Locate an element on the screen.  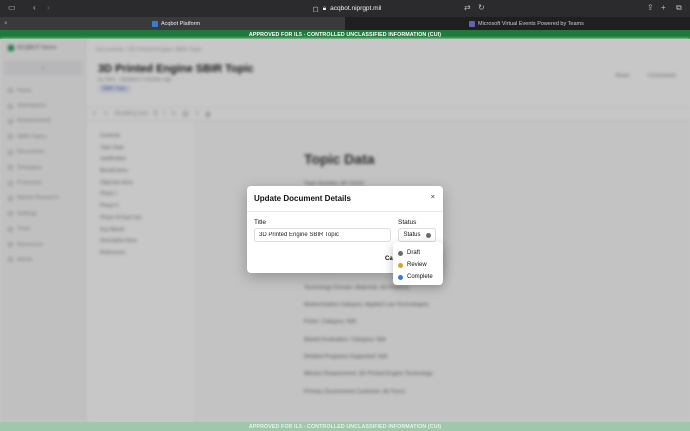
back-icon: ‹ is located at coordinates (34, 8).